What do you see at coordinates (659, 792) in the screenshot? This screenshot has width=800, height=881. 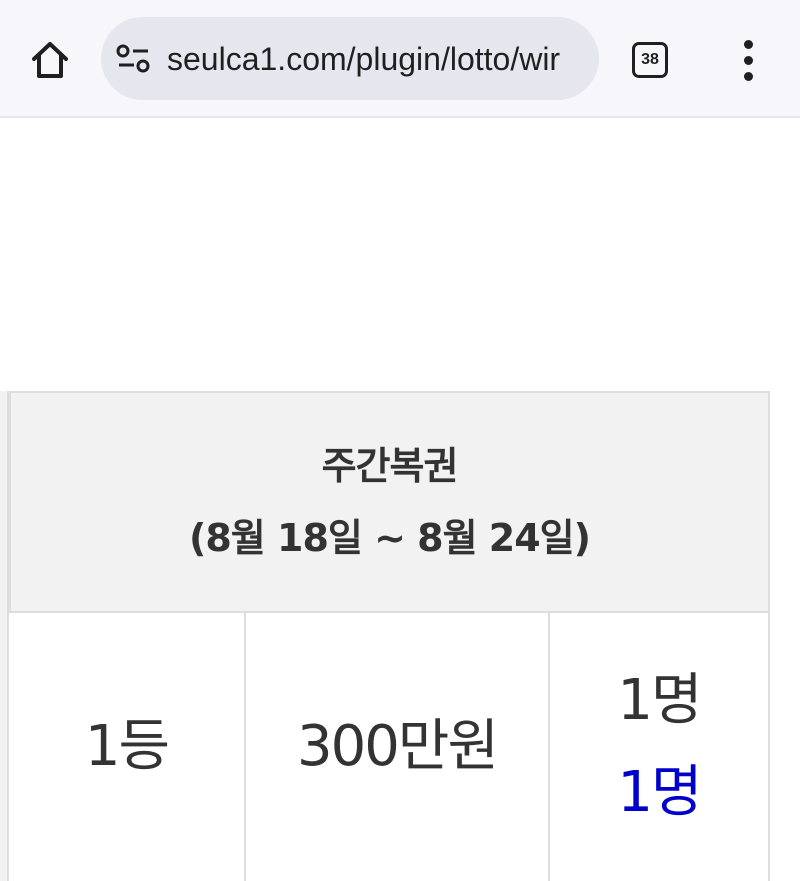 I see `winners-highlight-text: 1명` at bounding box center [659, 792].